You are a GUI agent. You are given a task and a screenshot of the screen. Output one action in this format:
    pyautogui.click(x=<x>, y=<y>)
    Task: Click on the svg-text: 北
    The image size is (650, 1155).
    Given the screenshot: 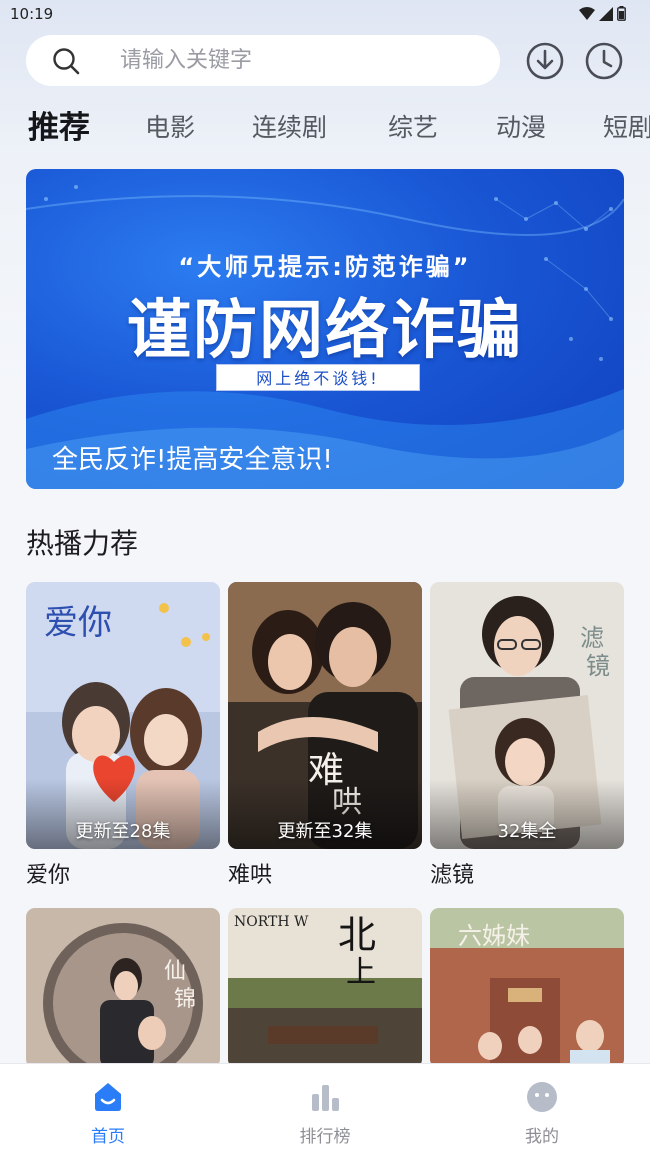 What is the action you would take?
    pyautogui.click(x=357, y=935)
    